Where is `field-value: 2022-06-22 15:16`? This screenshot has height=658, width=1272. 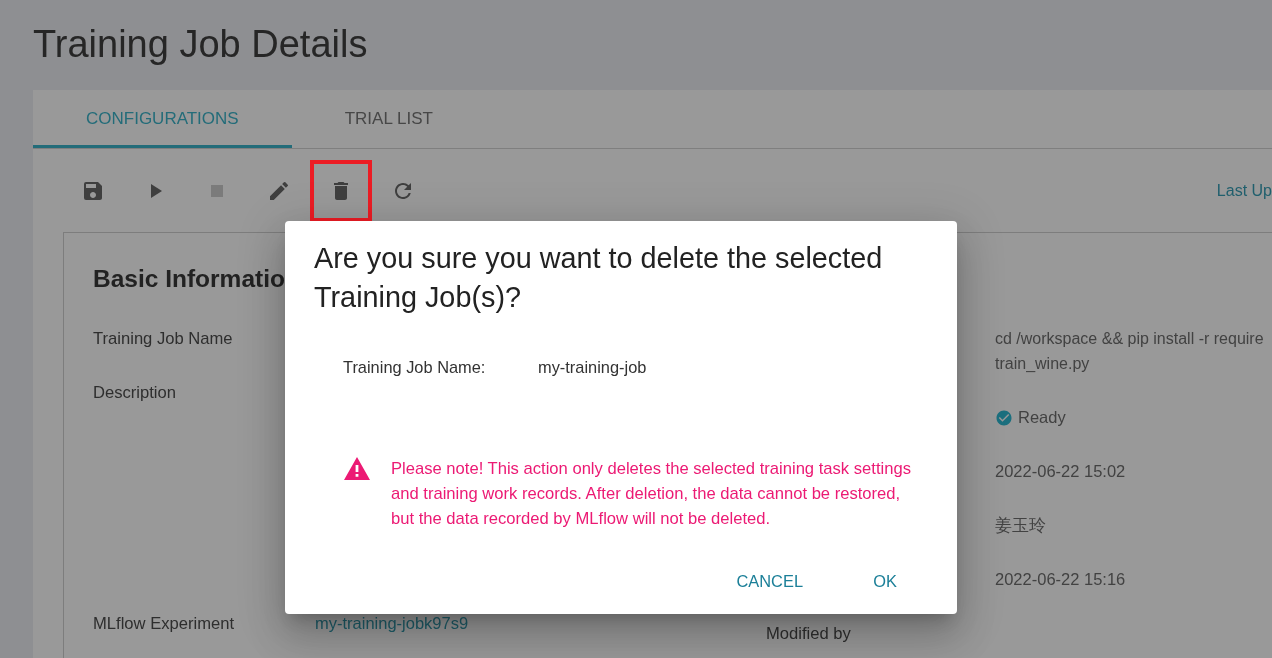 field-value: 2022-06-22 15:16 is located at coordinates (1060, 579).